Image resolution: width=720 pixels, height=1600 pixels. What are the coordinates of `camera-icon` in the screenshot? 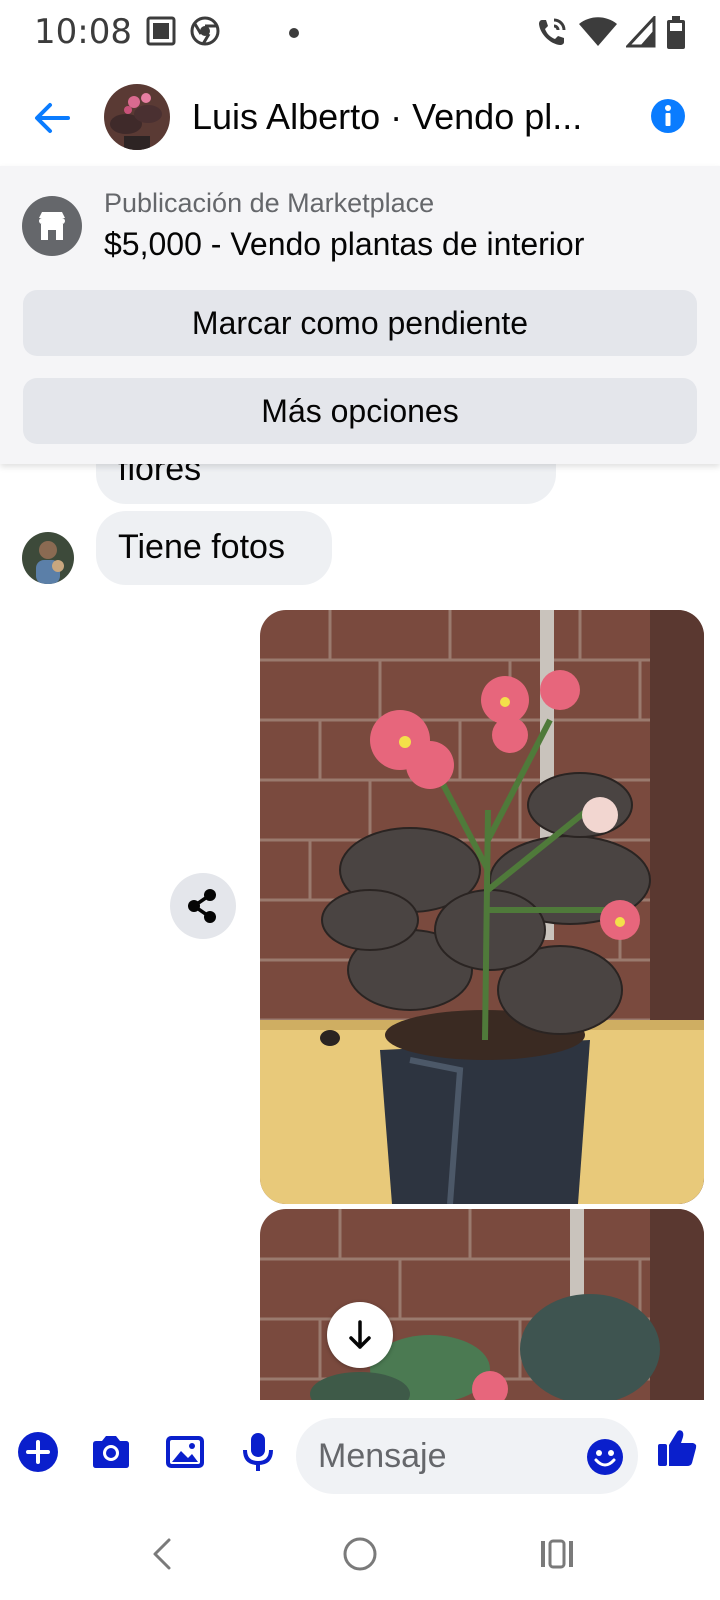 It's located at (111, 1452).